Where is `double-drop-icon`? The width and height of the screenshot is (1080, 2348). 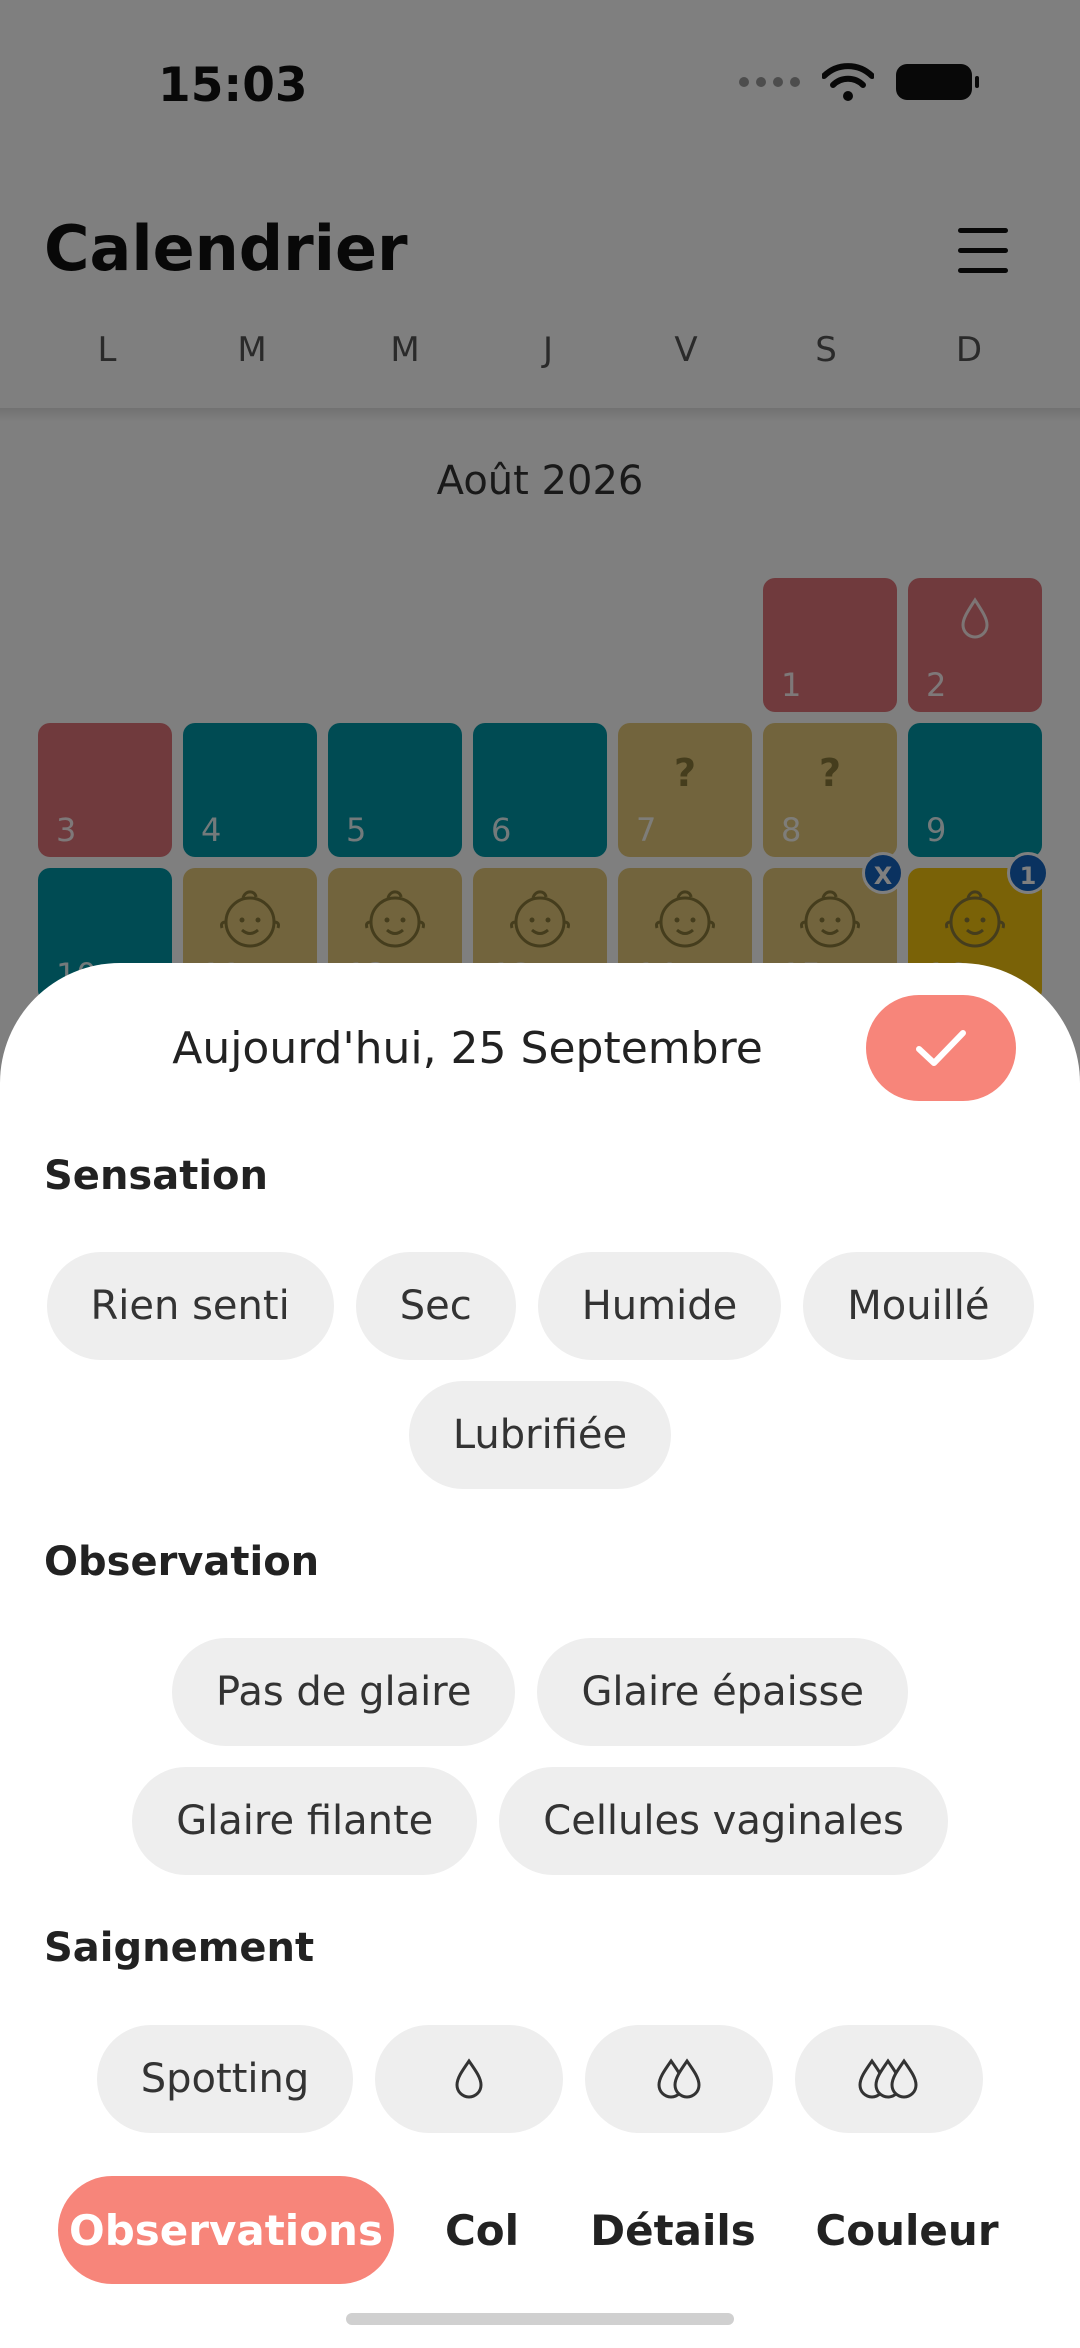 double-drop-icon is located at coordinates (679, 2078).